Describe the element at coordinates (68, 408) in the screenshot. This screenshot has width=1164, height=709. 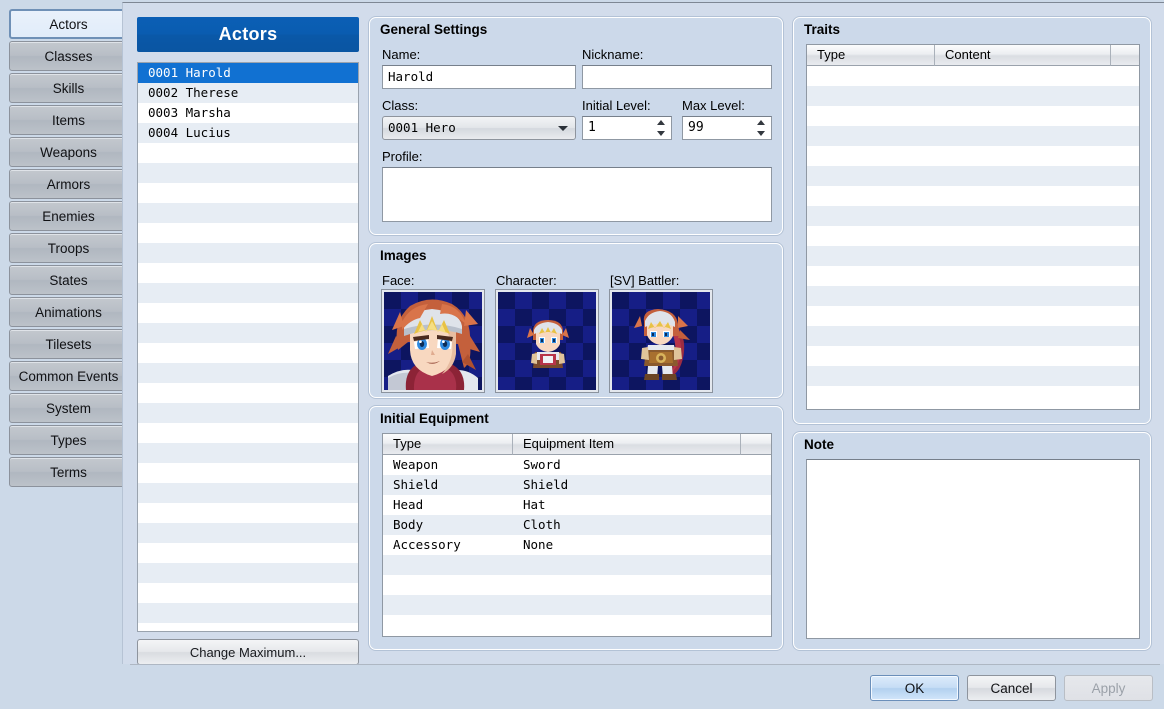
I see `sidebar-tab-system: System` at that location.